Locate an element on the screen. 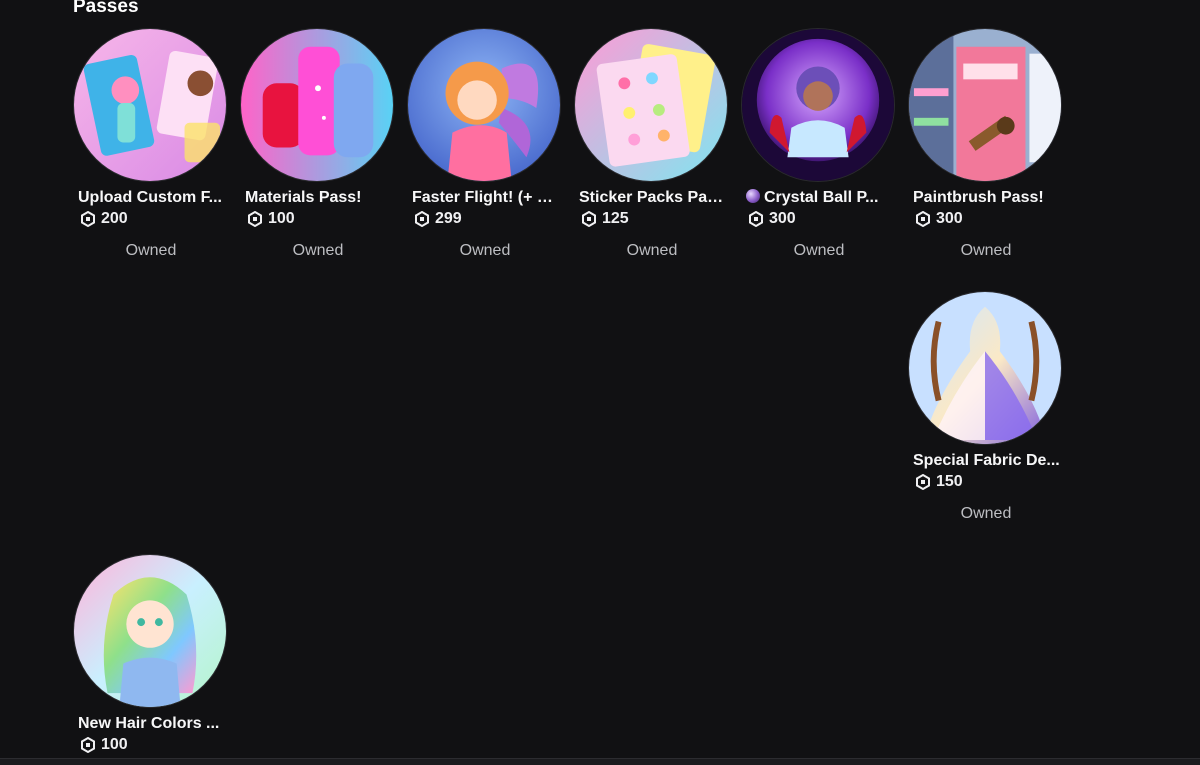  pass-card-new-hair-colors: New Hair Colors ... 100 is located at coordinates (151, 654).